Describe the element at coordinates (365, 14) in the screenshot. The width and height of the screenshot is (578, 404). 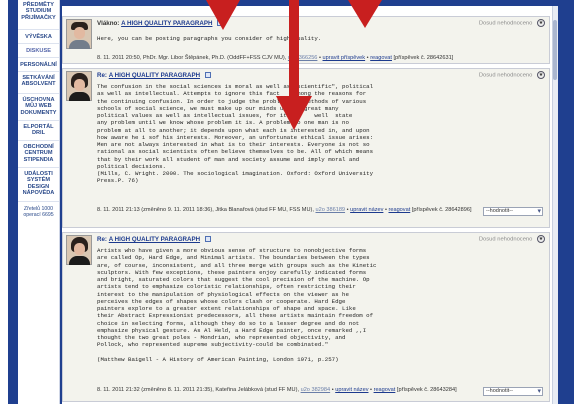
I see `arrow-right-icon` at that location.